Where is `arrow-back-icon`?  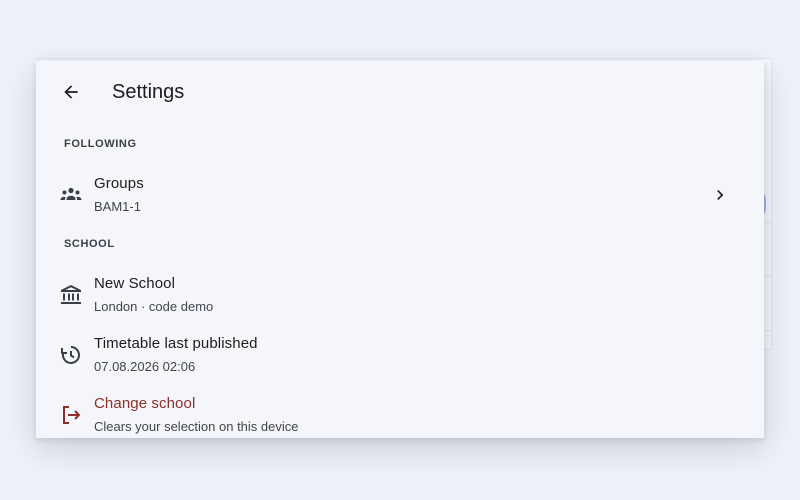 arrow-back-icon is located at coordinates (71, 92).